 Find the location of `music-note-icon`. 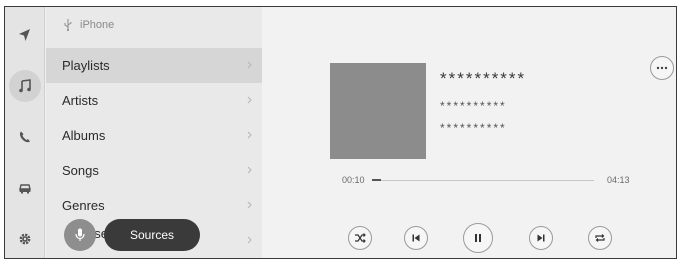

music-note-icon is located at coordinates (25, 86).